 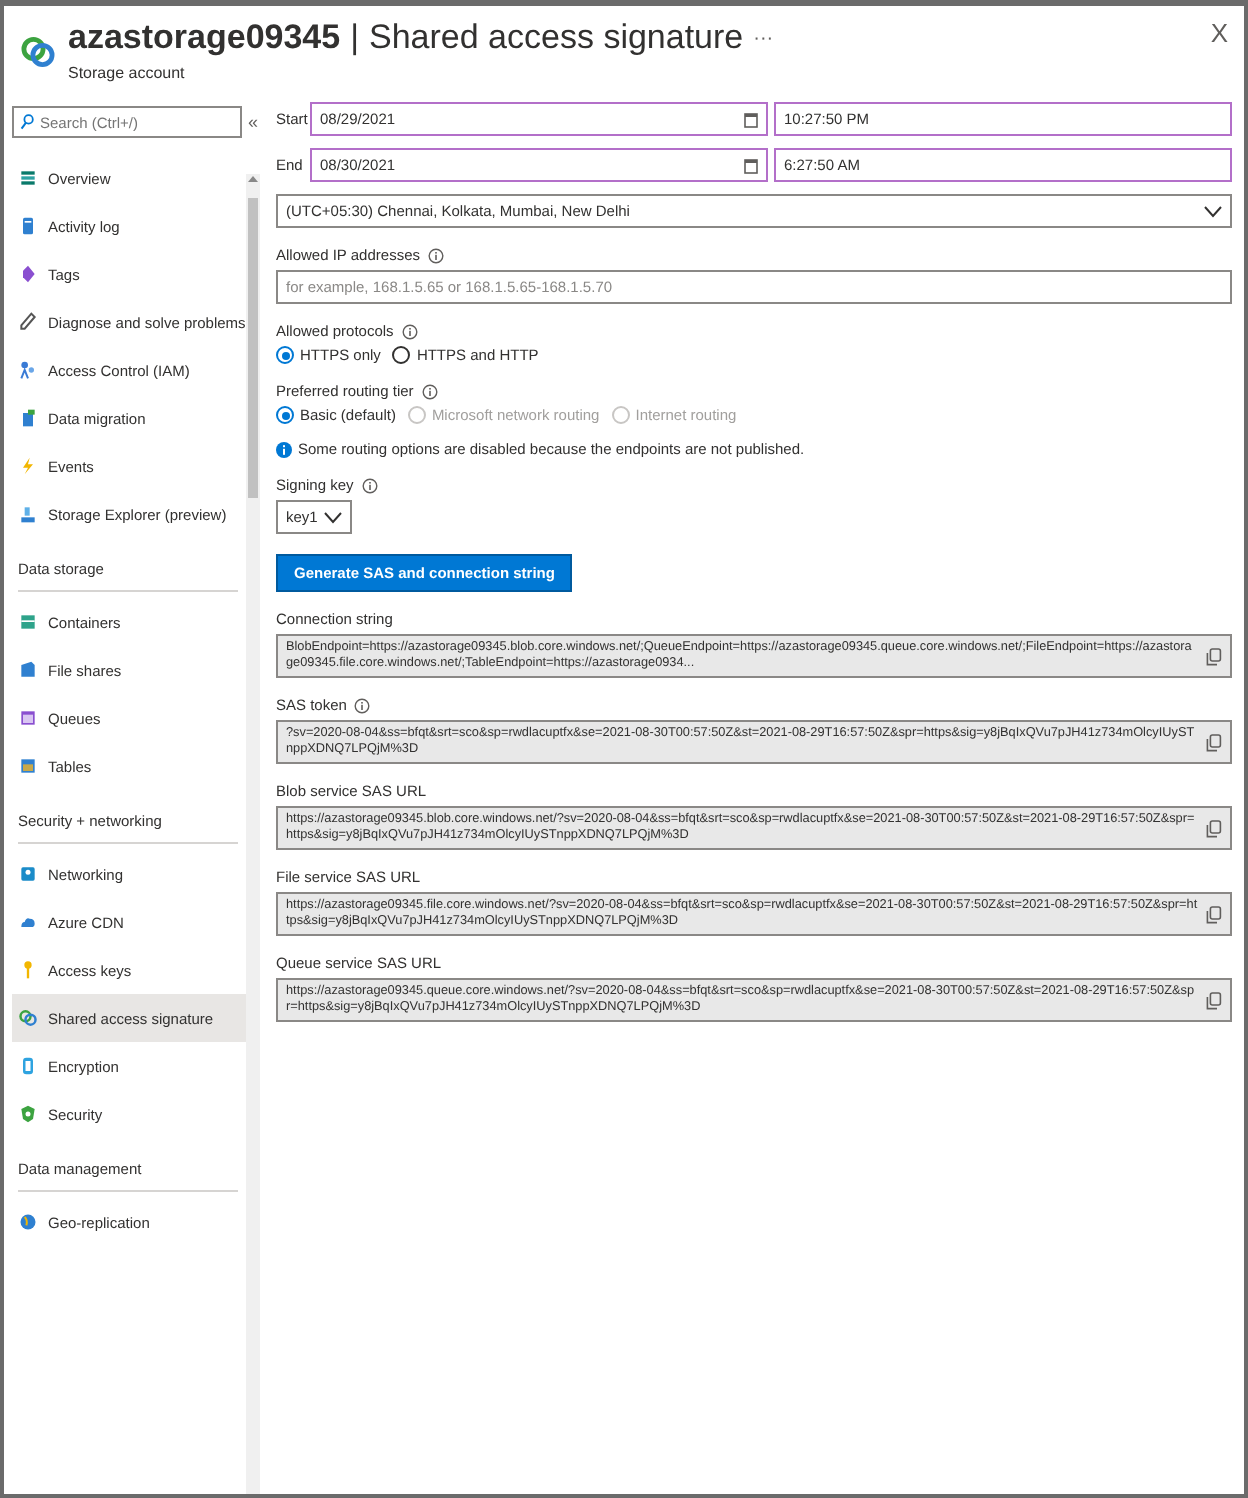 What do you see at coordinates (253, 179) in the screenshot?
I see `arrow-up-icon` at bounding box center [253, 179].